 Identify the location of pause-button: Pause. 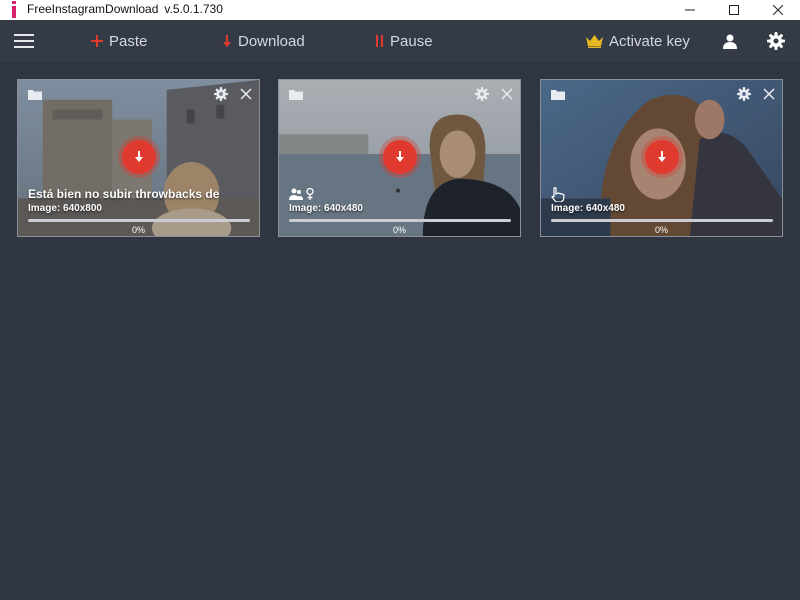
(404, 41).